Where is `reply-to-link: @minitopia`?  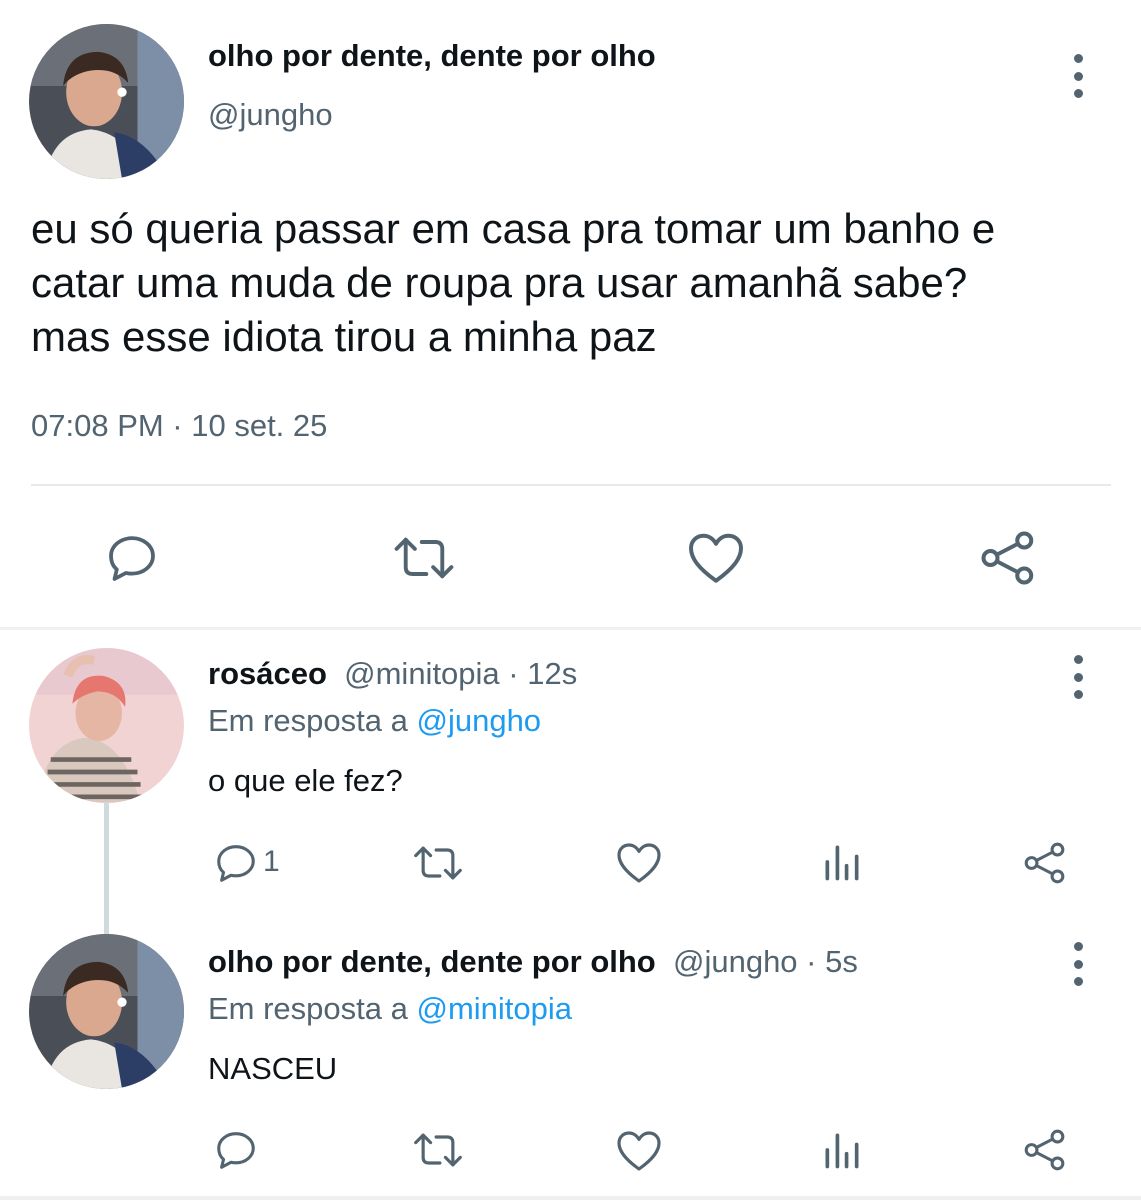 reply-to-link: @minitopia is located at coordinates (494, 1008).